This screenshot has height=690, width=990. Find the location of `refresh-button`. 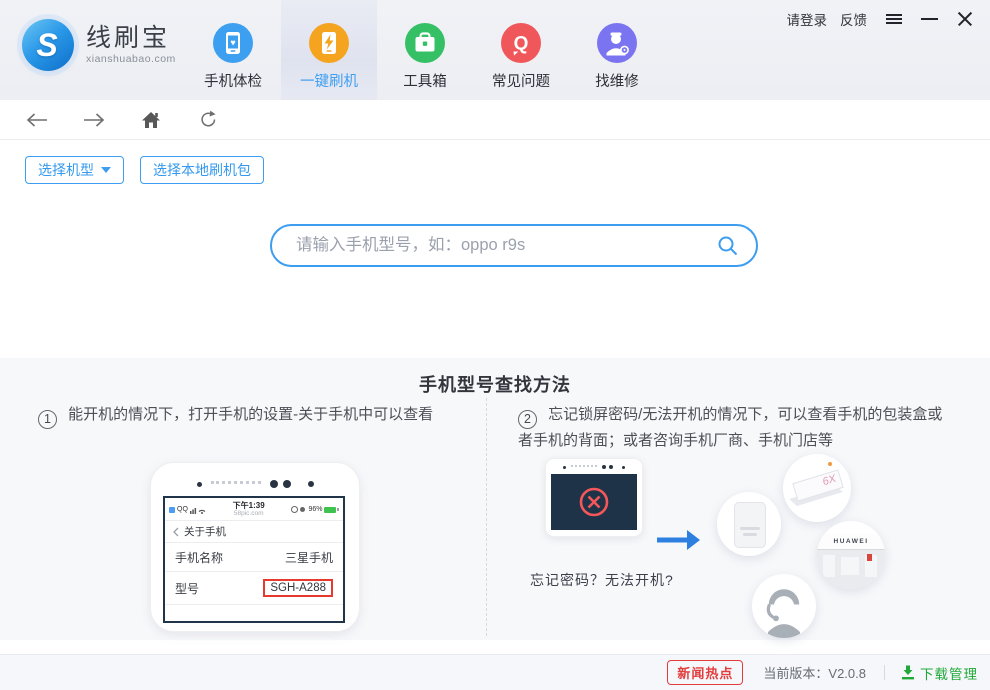

refresh-button is located at coordinates (208, 120).